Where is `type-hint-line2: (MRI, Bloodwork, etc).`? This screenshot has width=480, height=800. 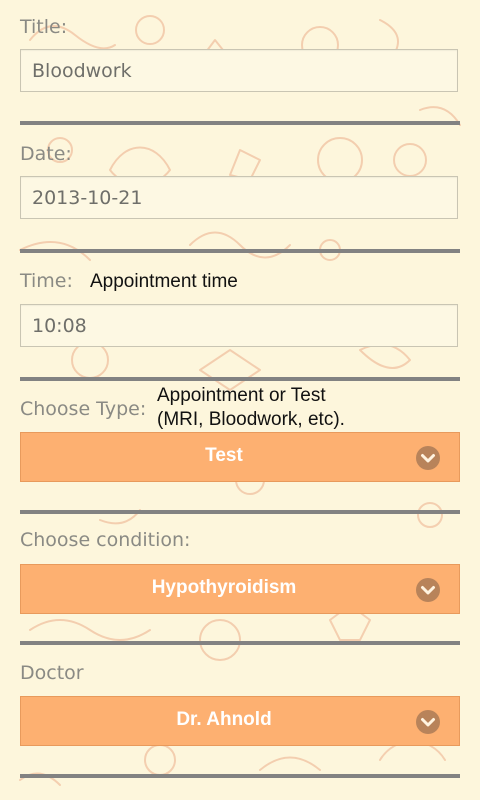
type-hint-line2: (MRI, Bloodwork, etc). is located at coordinates (251, 419).